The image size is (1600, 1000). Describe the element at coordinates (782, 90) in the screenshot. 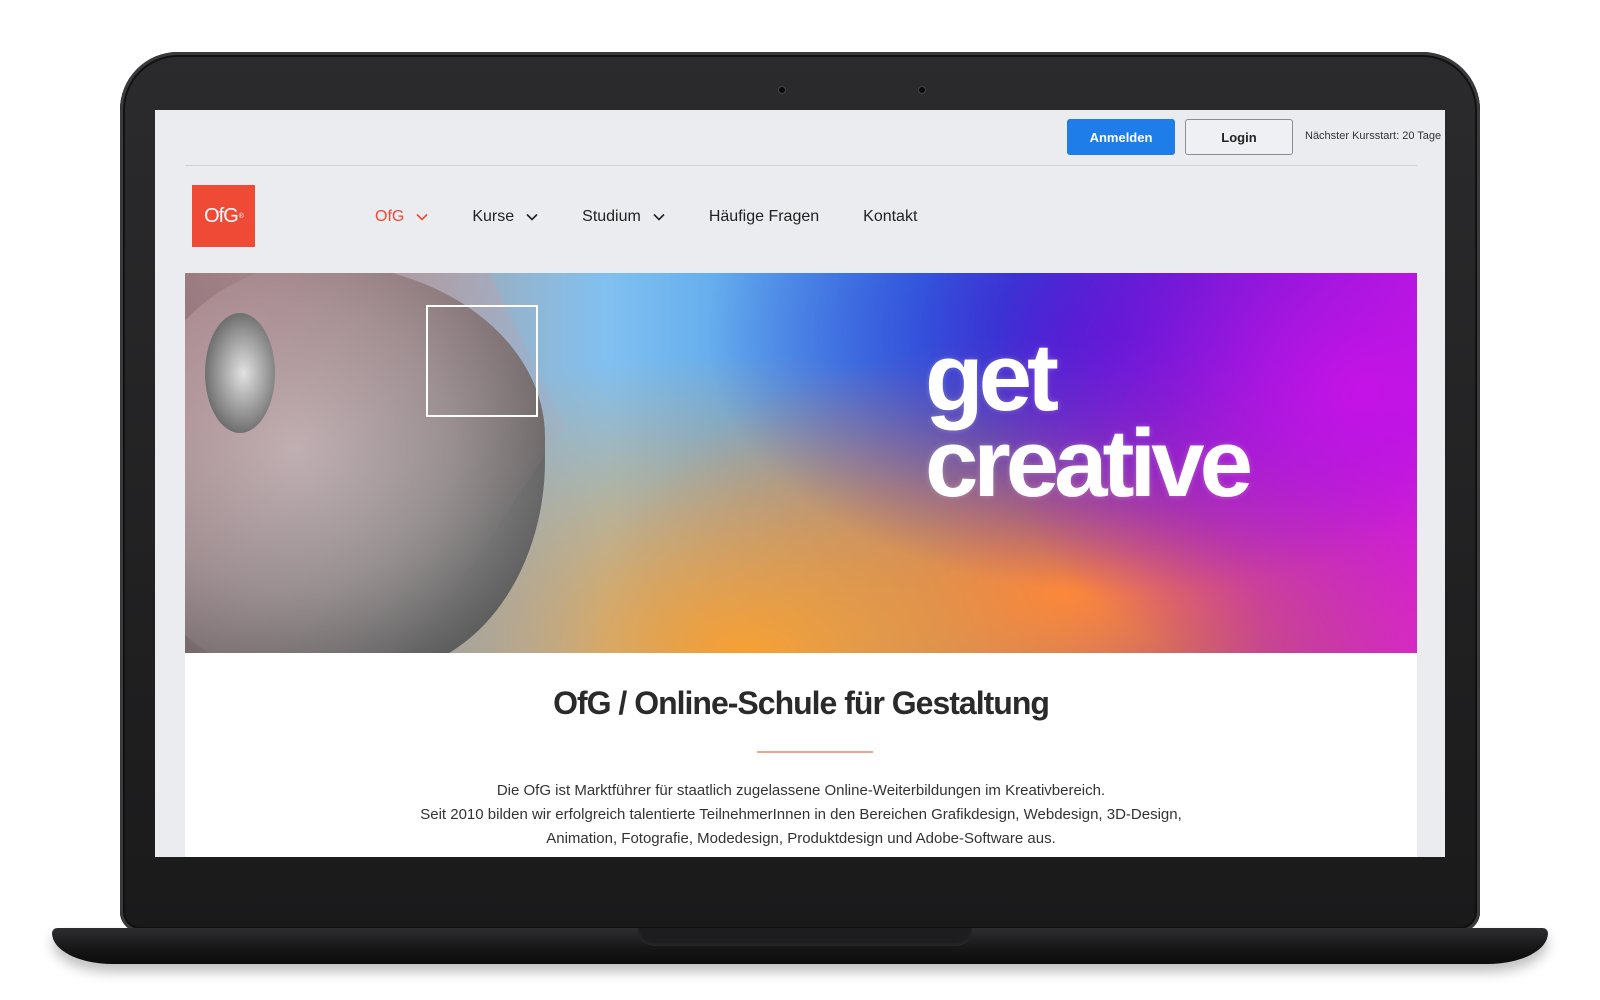

I see `camera-dot` at that location.